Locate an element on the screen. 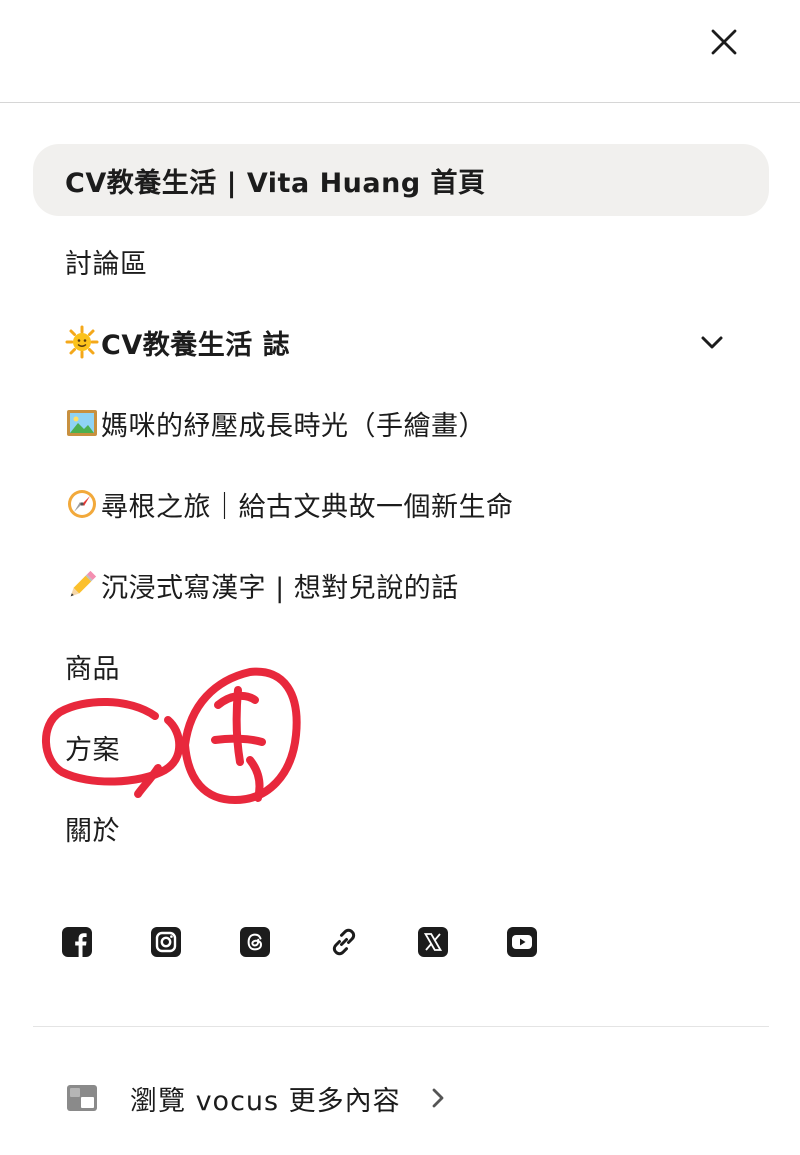  menu-item-label: 媽咪的紓壓成長時光（手繪畫） is located at coordinates (293, 426).